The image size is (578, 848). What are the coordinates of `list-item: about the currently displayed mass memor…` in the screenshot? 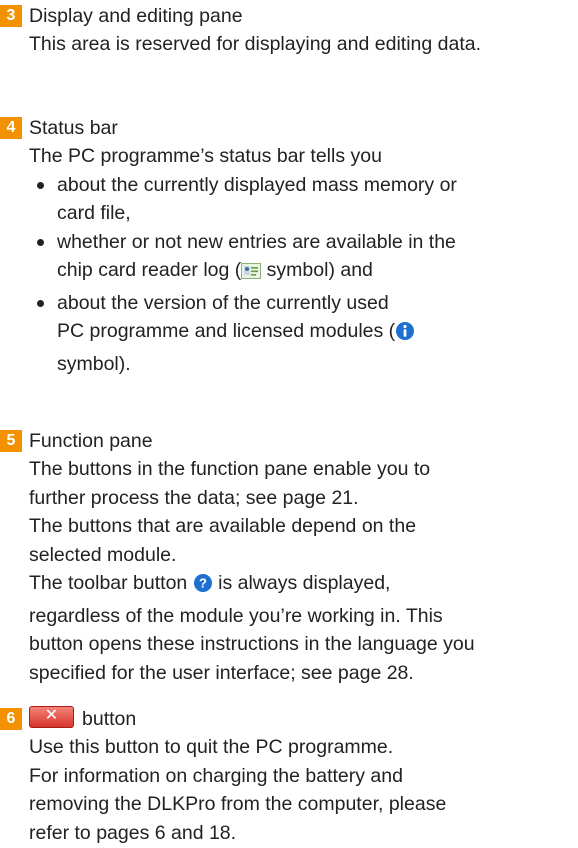 It's located at (303, 199).